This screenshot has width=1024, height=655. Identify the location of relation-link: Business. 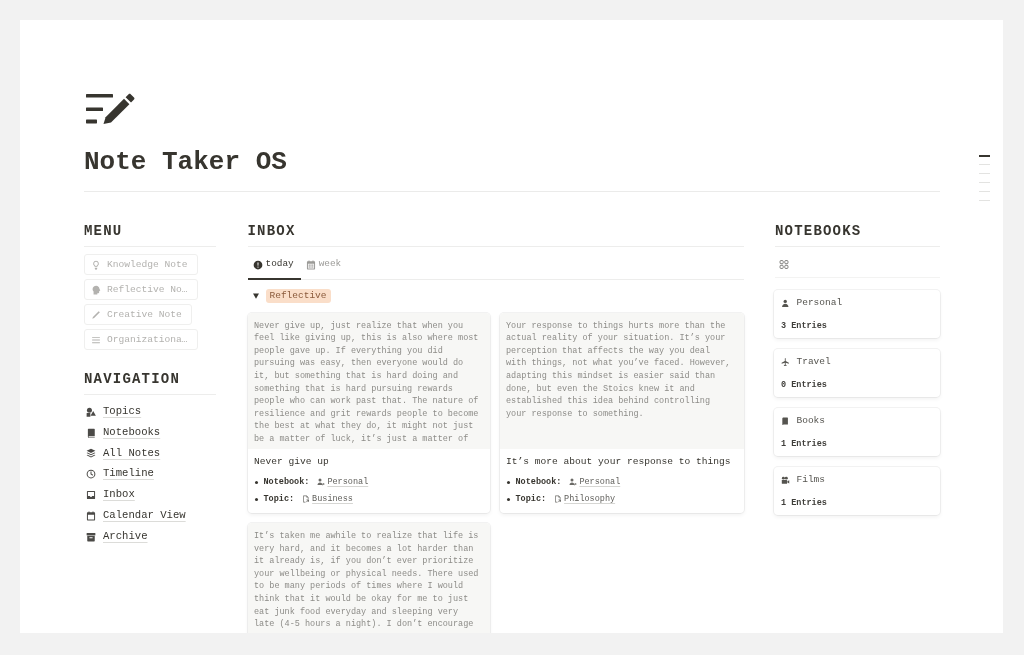
(332, 499).